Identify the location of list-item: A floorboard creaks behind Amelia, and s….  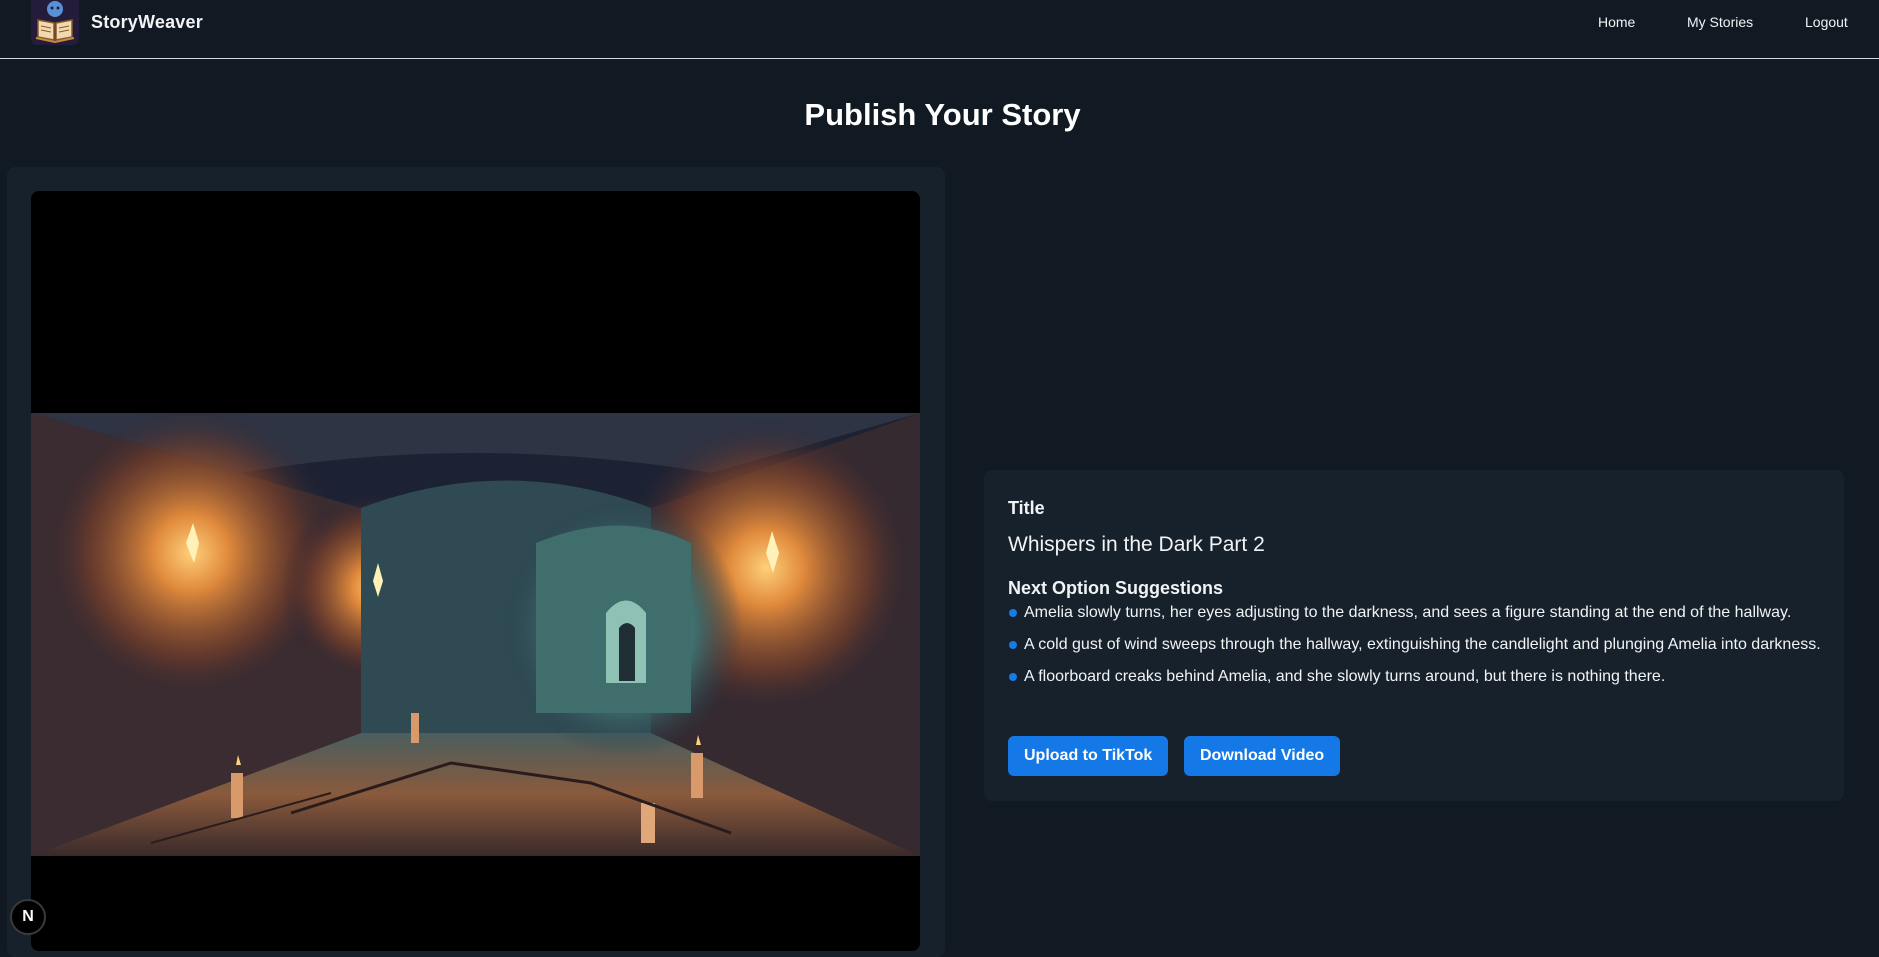
(1414, 684).